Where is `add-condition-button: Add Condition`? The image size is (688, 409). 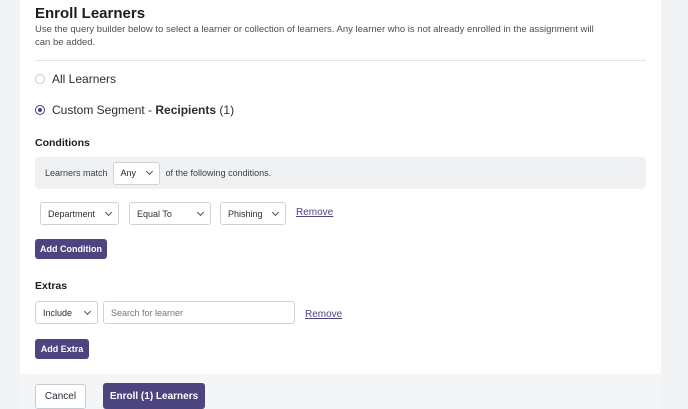 add-condition-button: Add Condition is located at coordinates (71, 249).